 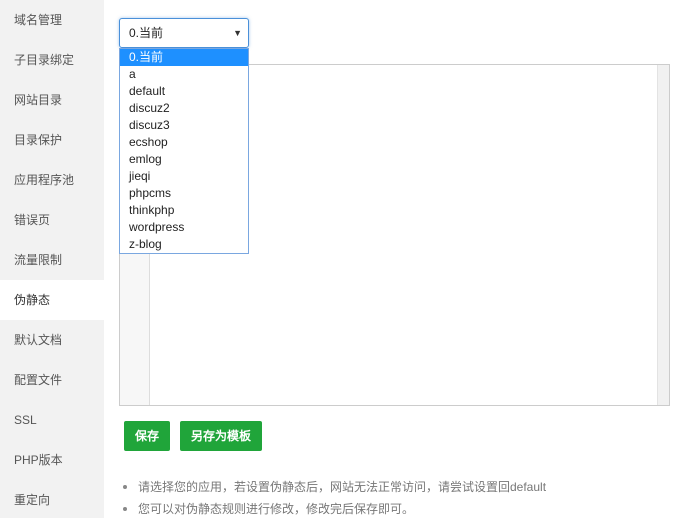 I want to click on sidebar-item-redirect: 重定向, so click(x=52, y=500).